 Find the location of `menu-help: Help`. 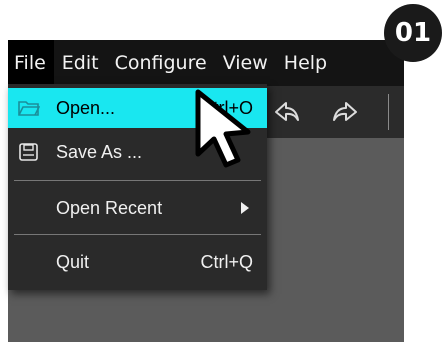

menu-help: Help is located at coordinates (305, 63).